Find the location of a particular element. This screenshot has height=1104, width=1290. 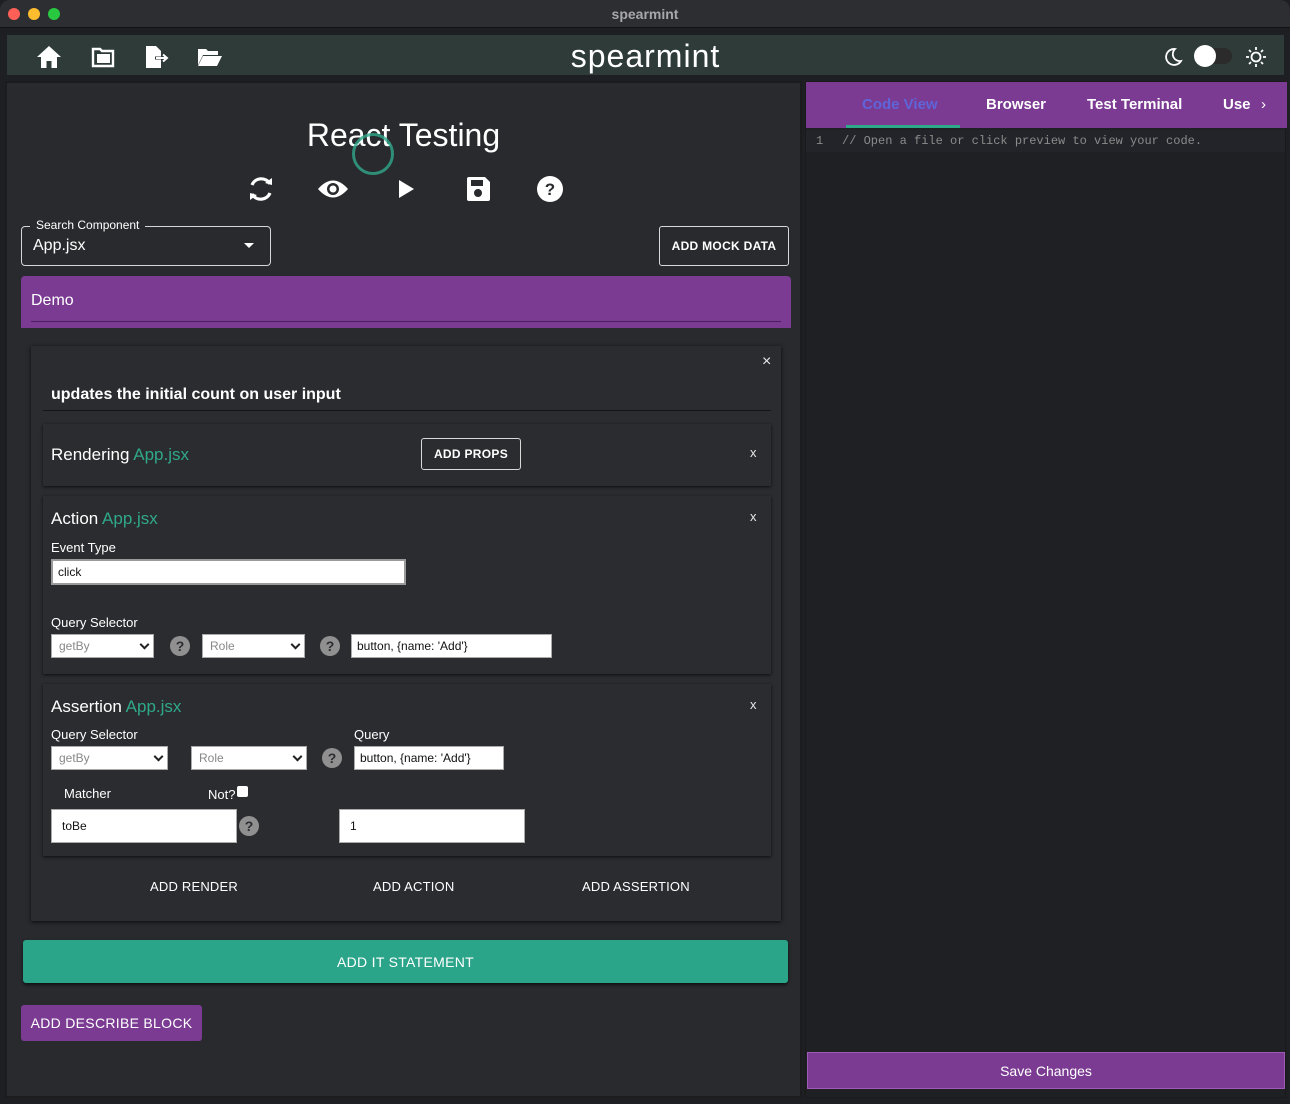

assertion-query-input: button, {name: 'Add'} is located at coordinates (429, 758).